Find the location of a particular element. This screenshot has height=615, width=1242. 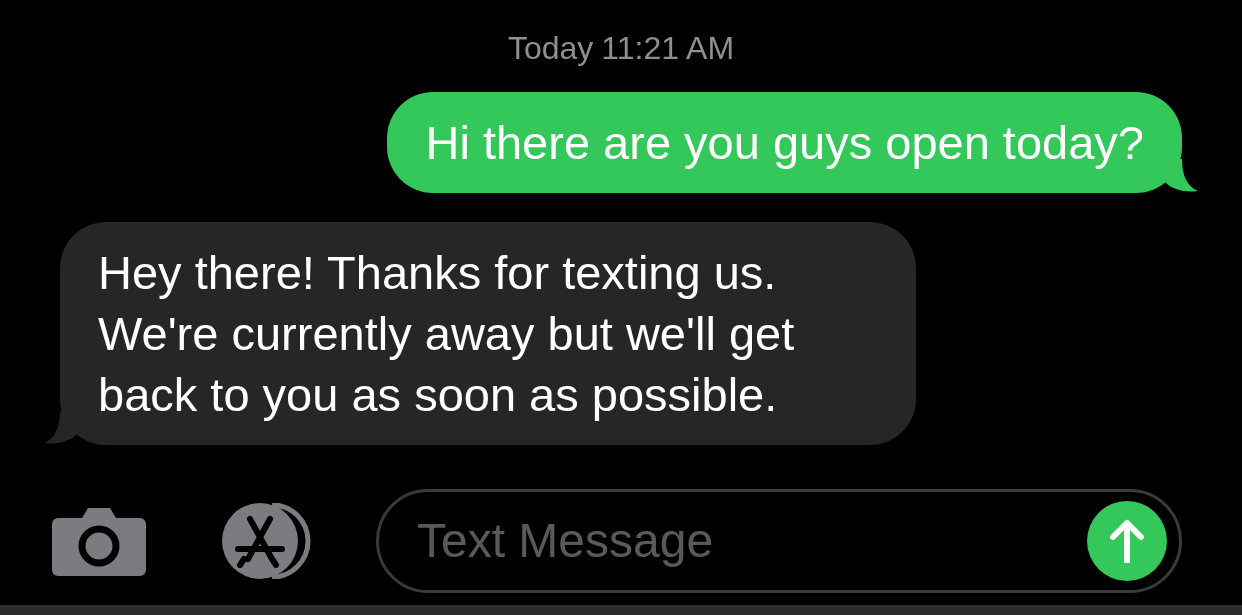

date-label: Today is located at coordinates (550, 48).